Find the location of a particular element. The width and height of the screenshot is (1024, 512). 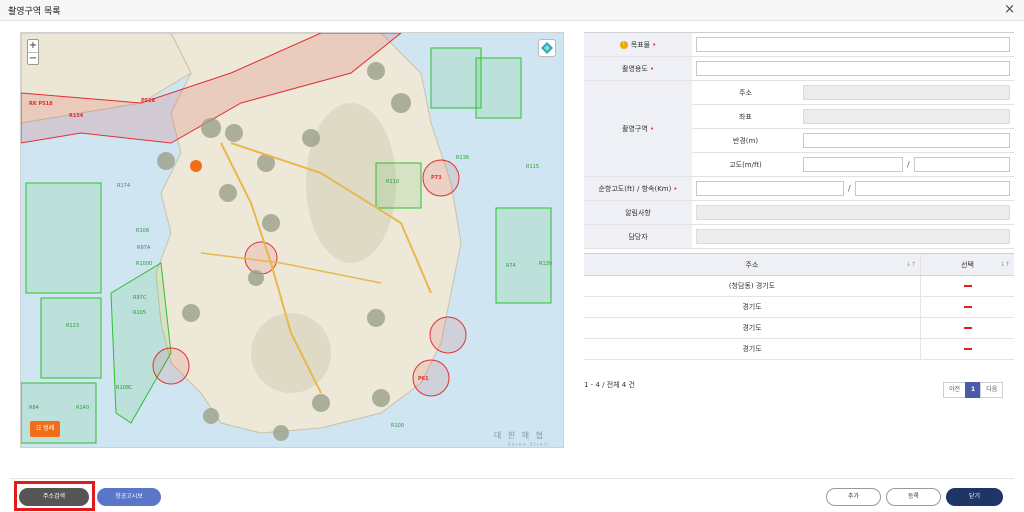

column-header-select: 선택 is located at coordinates (967, 265).